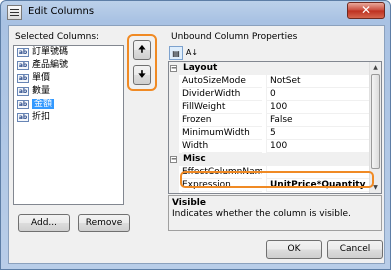 This screenshot has width=391, height=270. What do you see at coordinates (57, 37) in the screenshot?
I see `selected-columns-label: Selected Columns:` at bounding box center [57, 37].